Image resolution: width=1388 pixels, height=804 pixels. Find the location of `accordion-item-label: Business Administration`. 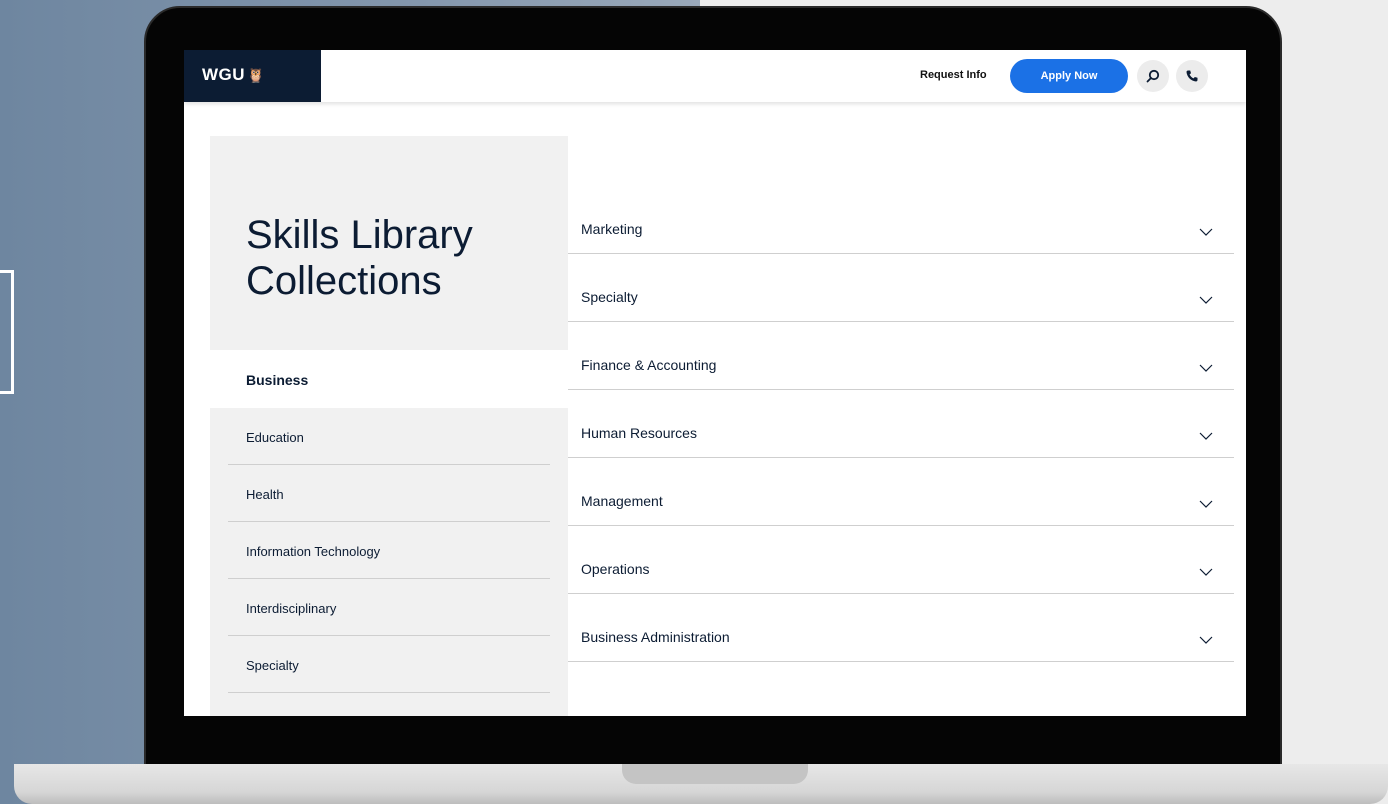

accordion-item-label: Business Administration is located at coordinates (655, 637).